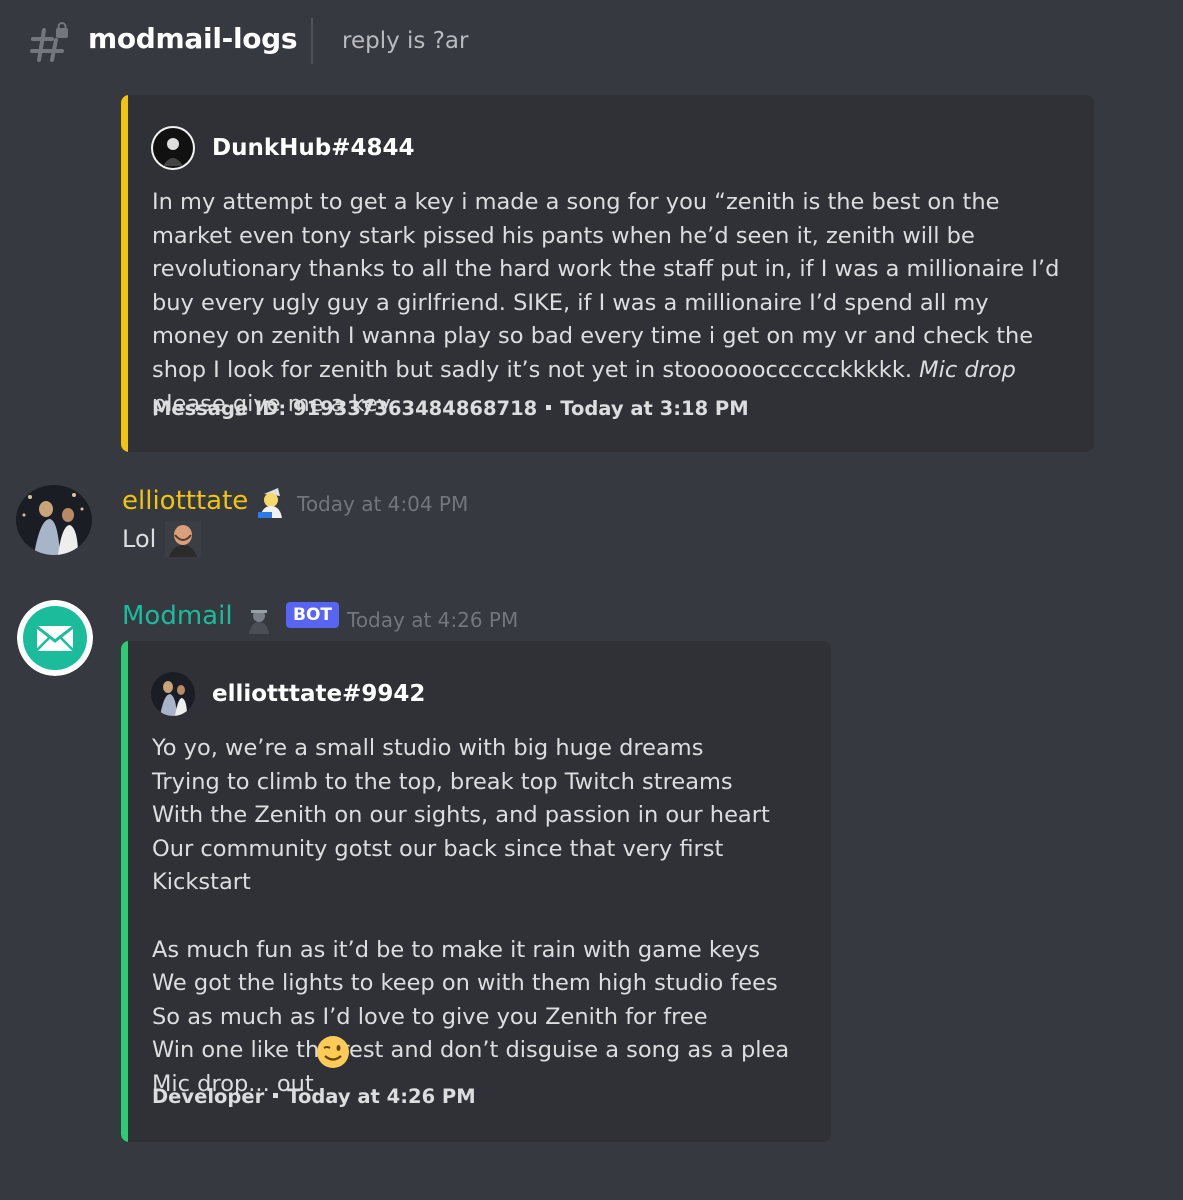 The width and height of the screenshot is (1183, 1200). I want to click on message-content: Lol, so click(139, 539).